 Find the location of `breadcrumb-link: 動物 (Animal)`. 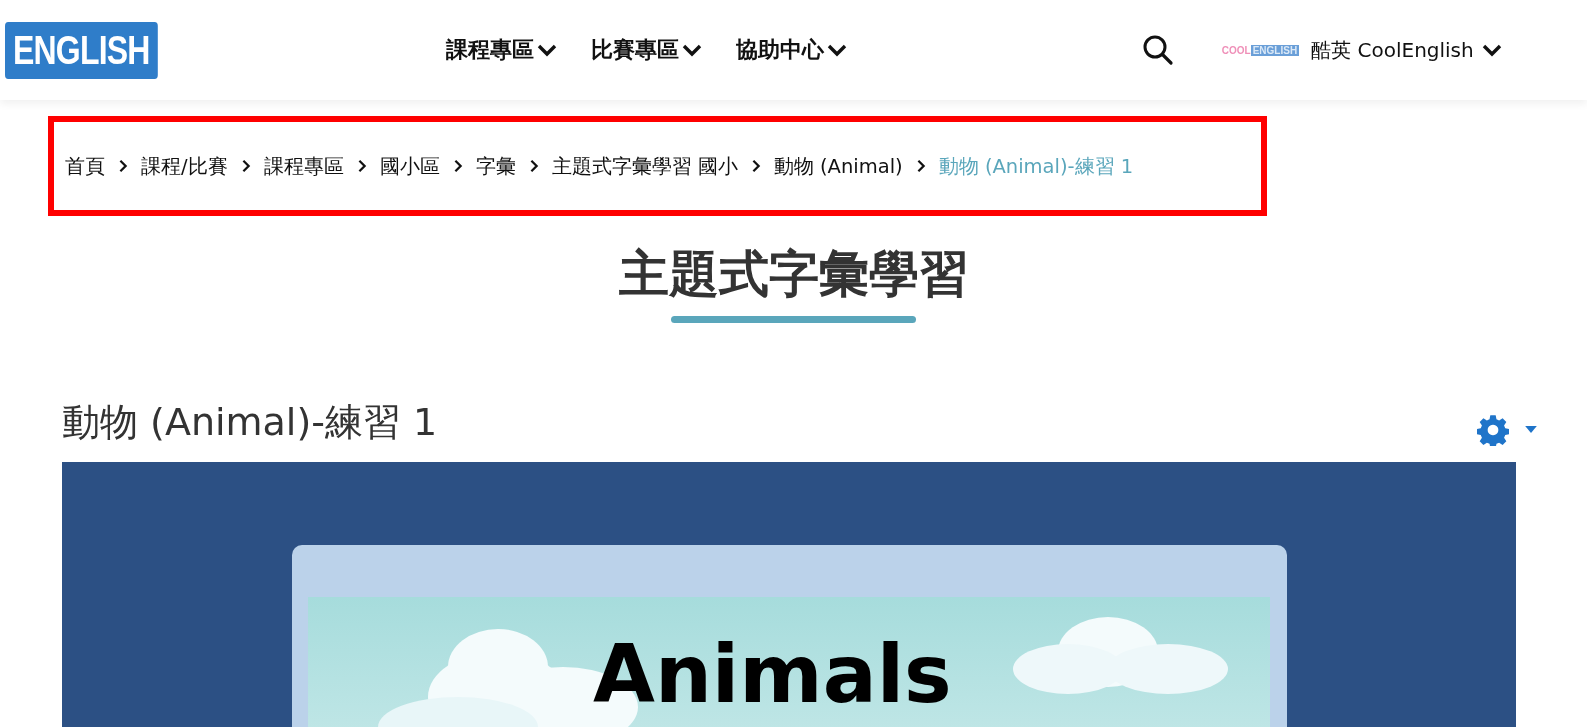

breadcrumb-link: 動物 (Animal) is located at coordinates (838, 166).